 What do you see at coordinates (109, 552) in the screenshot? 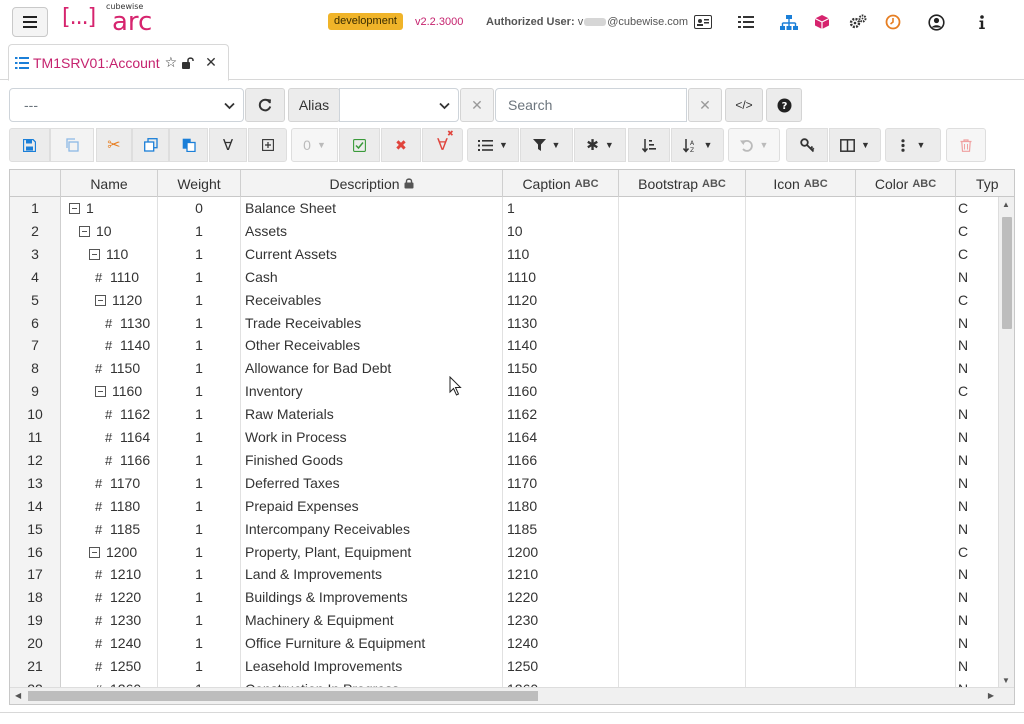
I see `name-cell: 1200` at bounding box center [109, 552].